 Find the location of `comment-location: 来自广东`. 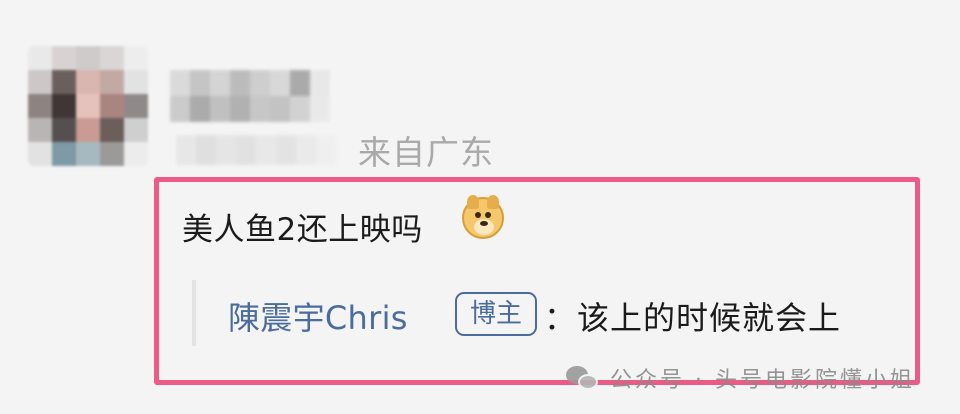

comment-location: 来自广东 is located at coordinates (426, 152).